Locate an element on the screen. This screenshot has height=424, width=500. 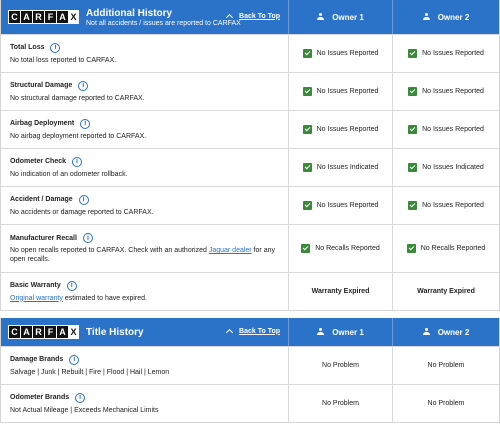
owner1-status: No Recalls Reported is located at coordinates (341, 248).